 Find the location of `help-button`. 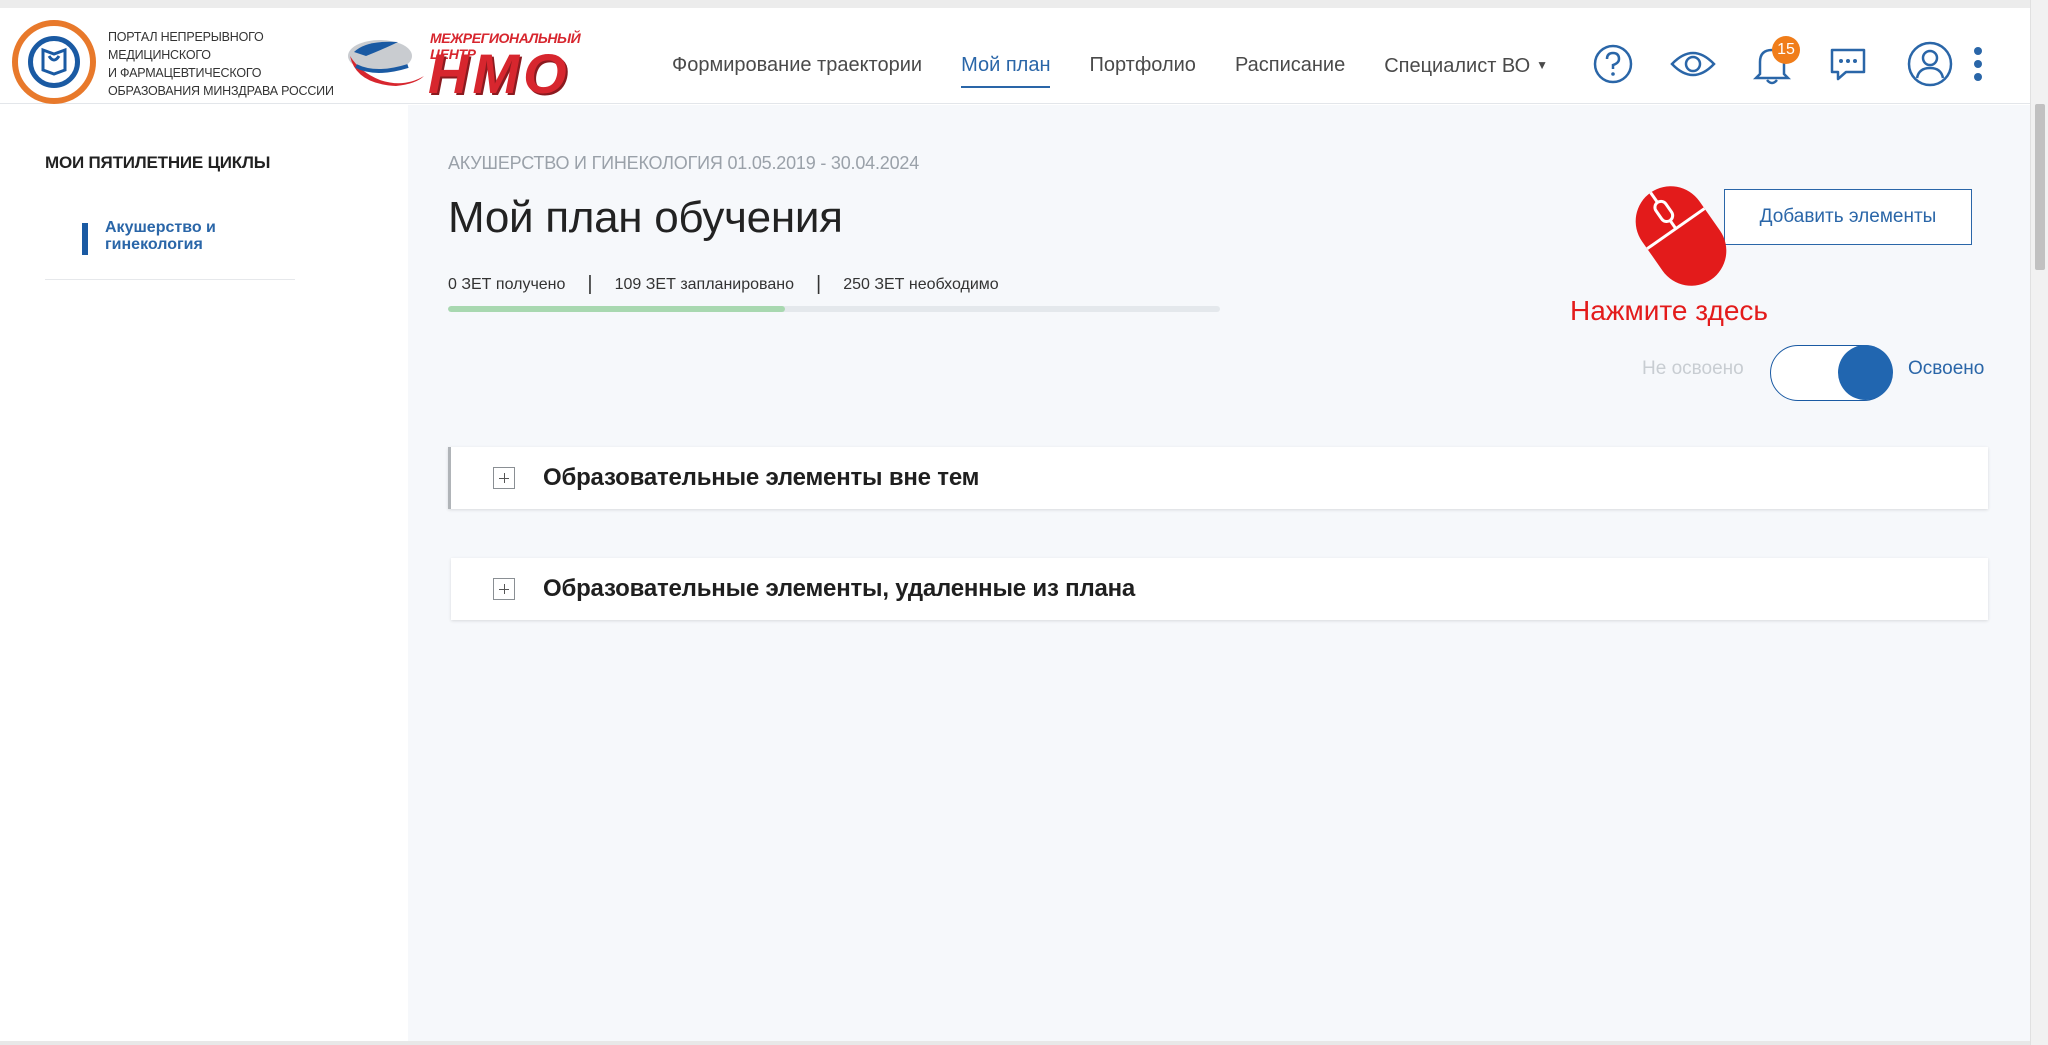

help-button is located at coordinates (1613, 64).